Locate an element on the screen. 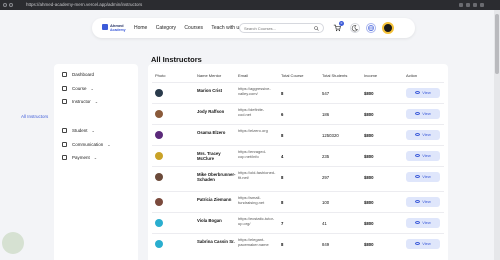  search-input is located at coordinates (277, 28).